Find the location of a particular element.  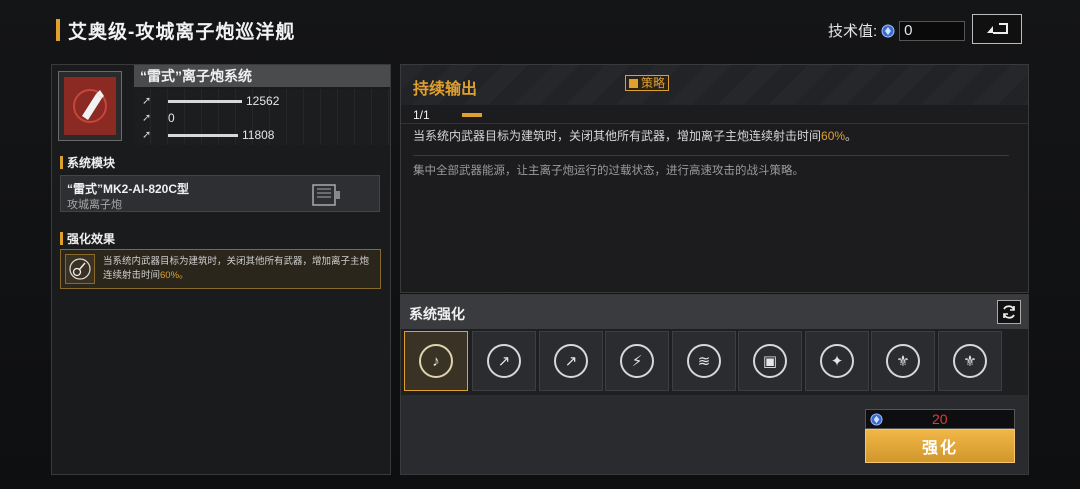

enhance-title: 系统强化 is located at coordinates (437, 314).